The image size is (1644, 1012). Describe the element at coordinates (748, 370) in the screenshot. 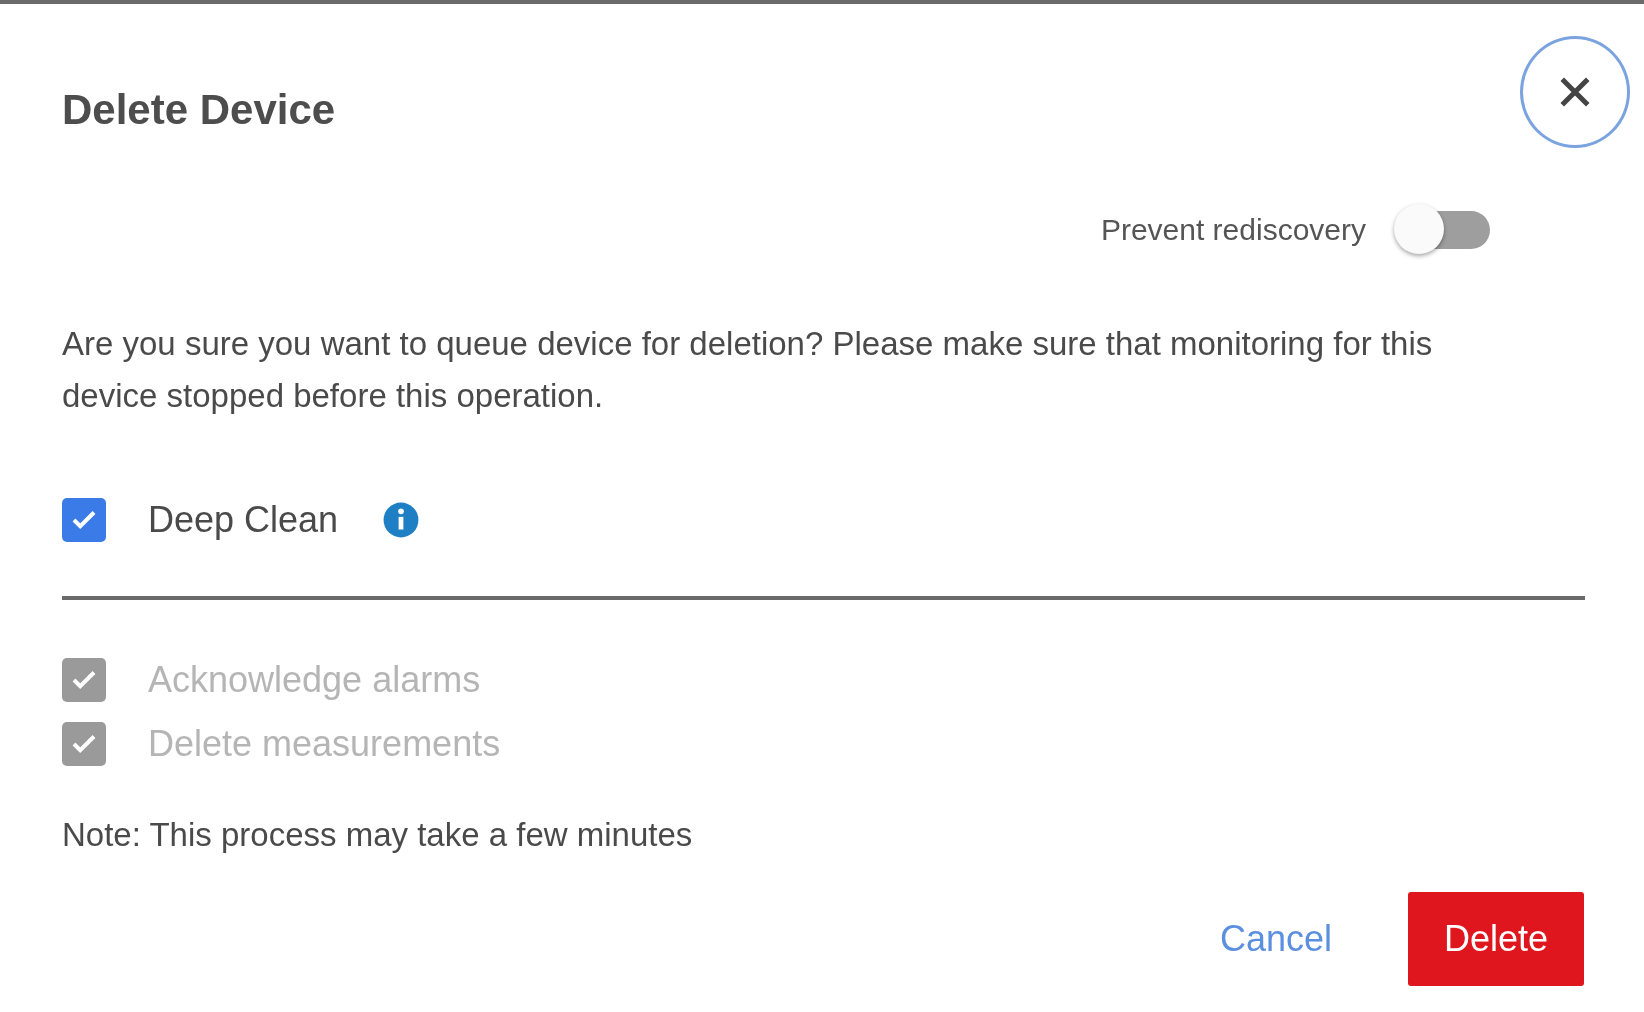

I see `confirmation-message: Are you sure you want to queue device for deletion? Please make sure that monitoring for this device stopped before this operation.` at that location.